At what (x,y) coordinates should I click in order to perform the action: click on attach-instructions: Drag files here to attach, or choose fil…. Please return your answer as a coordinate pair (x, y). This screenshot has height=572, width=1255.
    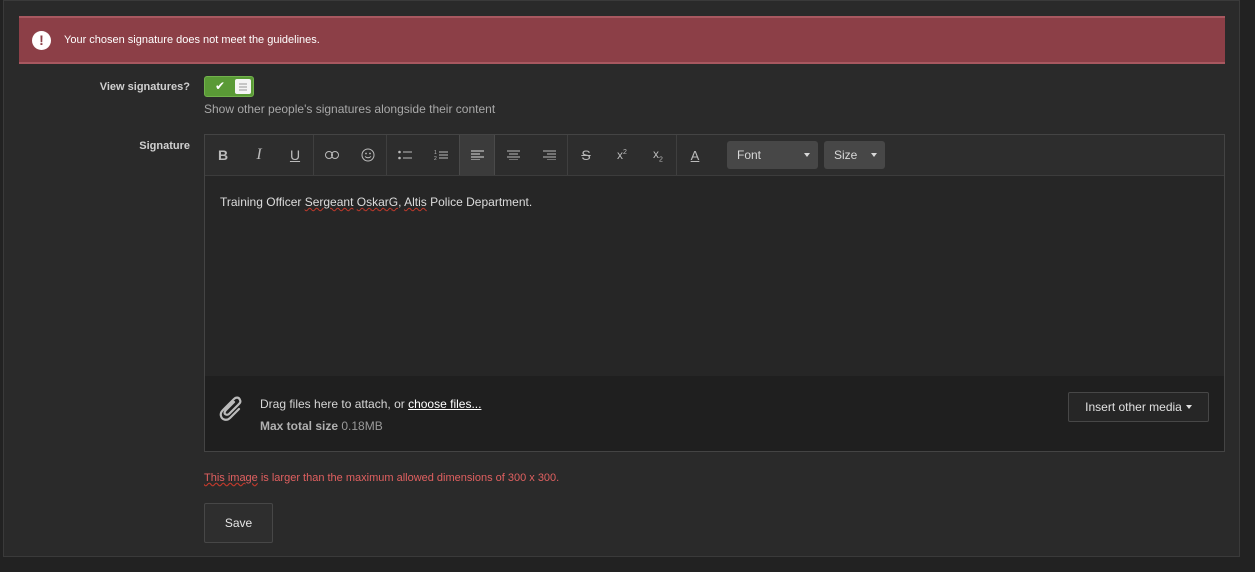
    Looking at the image, I should click on (371, 404).